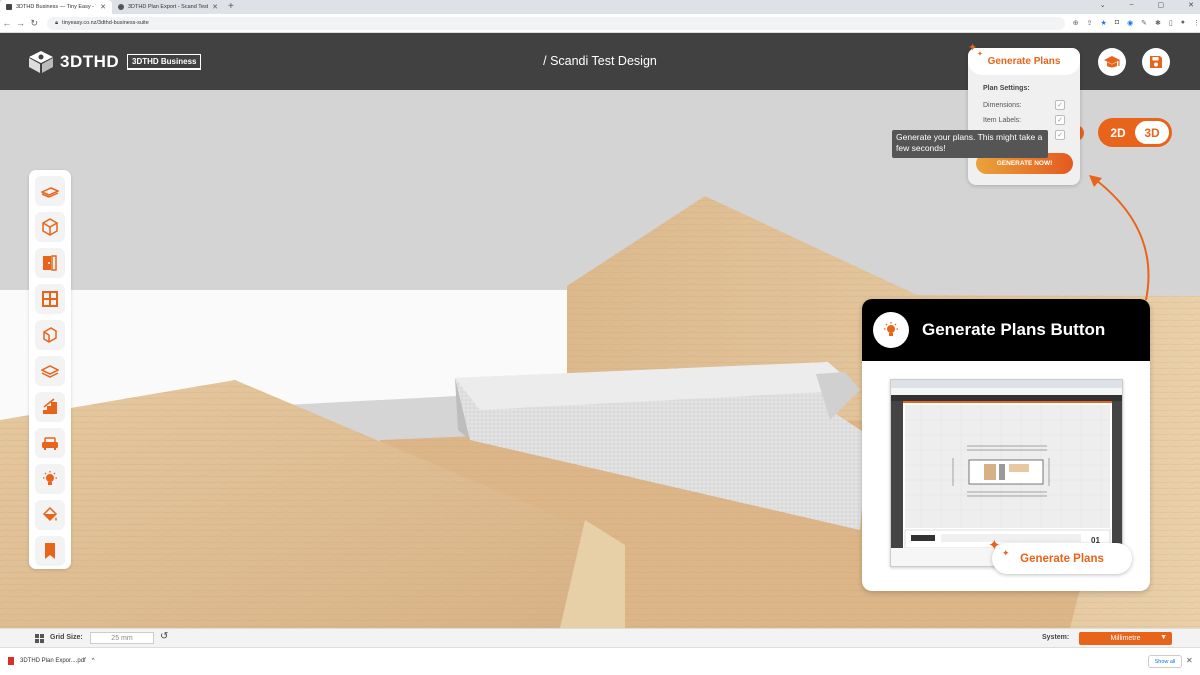  I want to click on window-controls: ⌄ – ▢ ✕, so click(1147, 5).